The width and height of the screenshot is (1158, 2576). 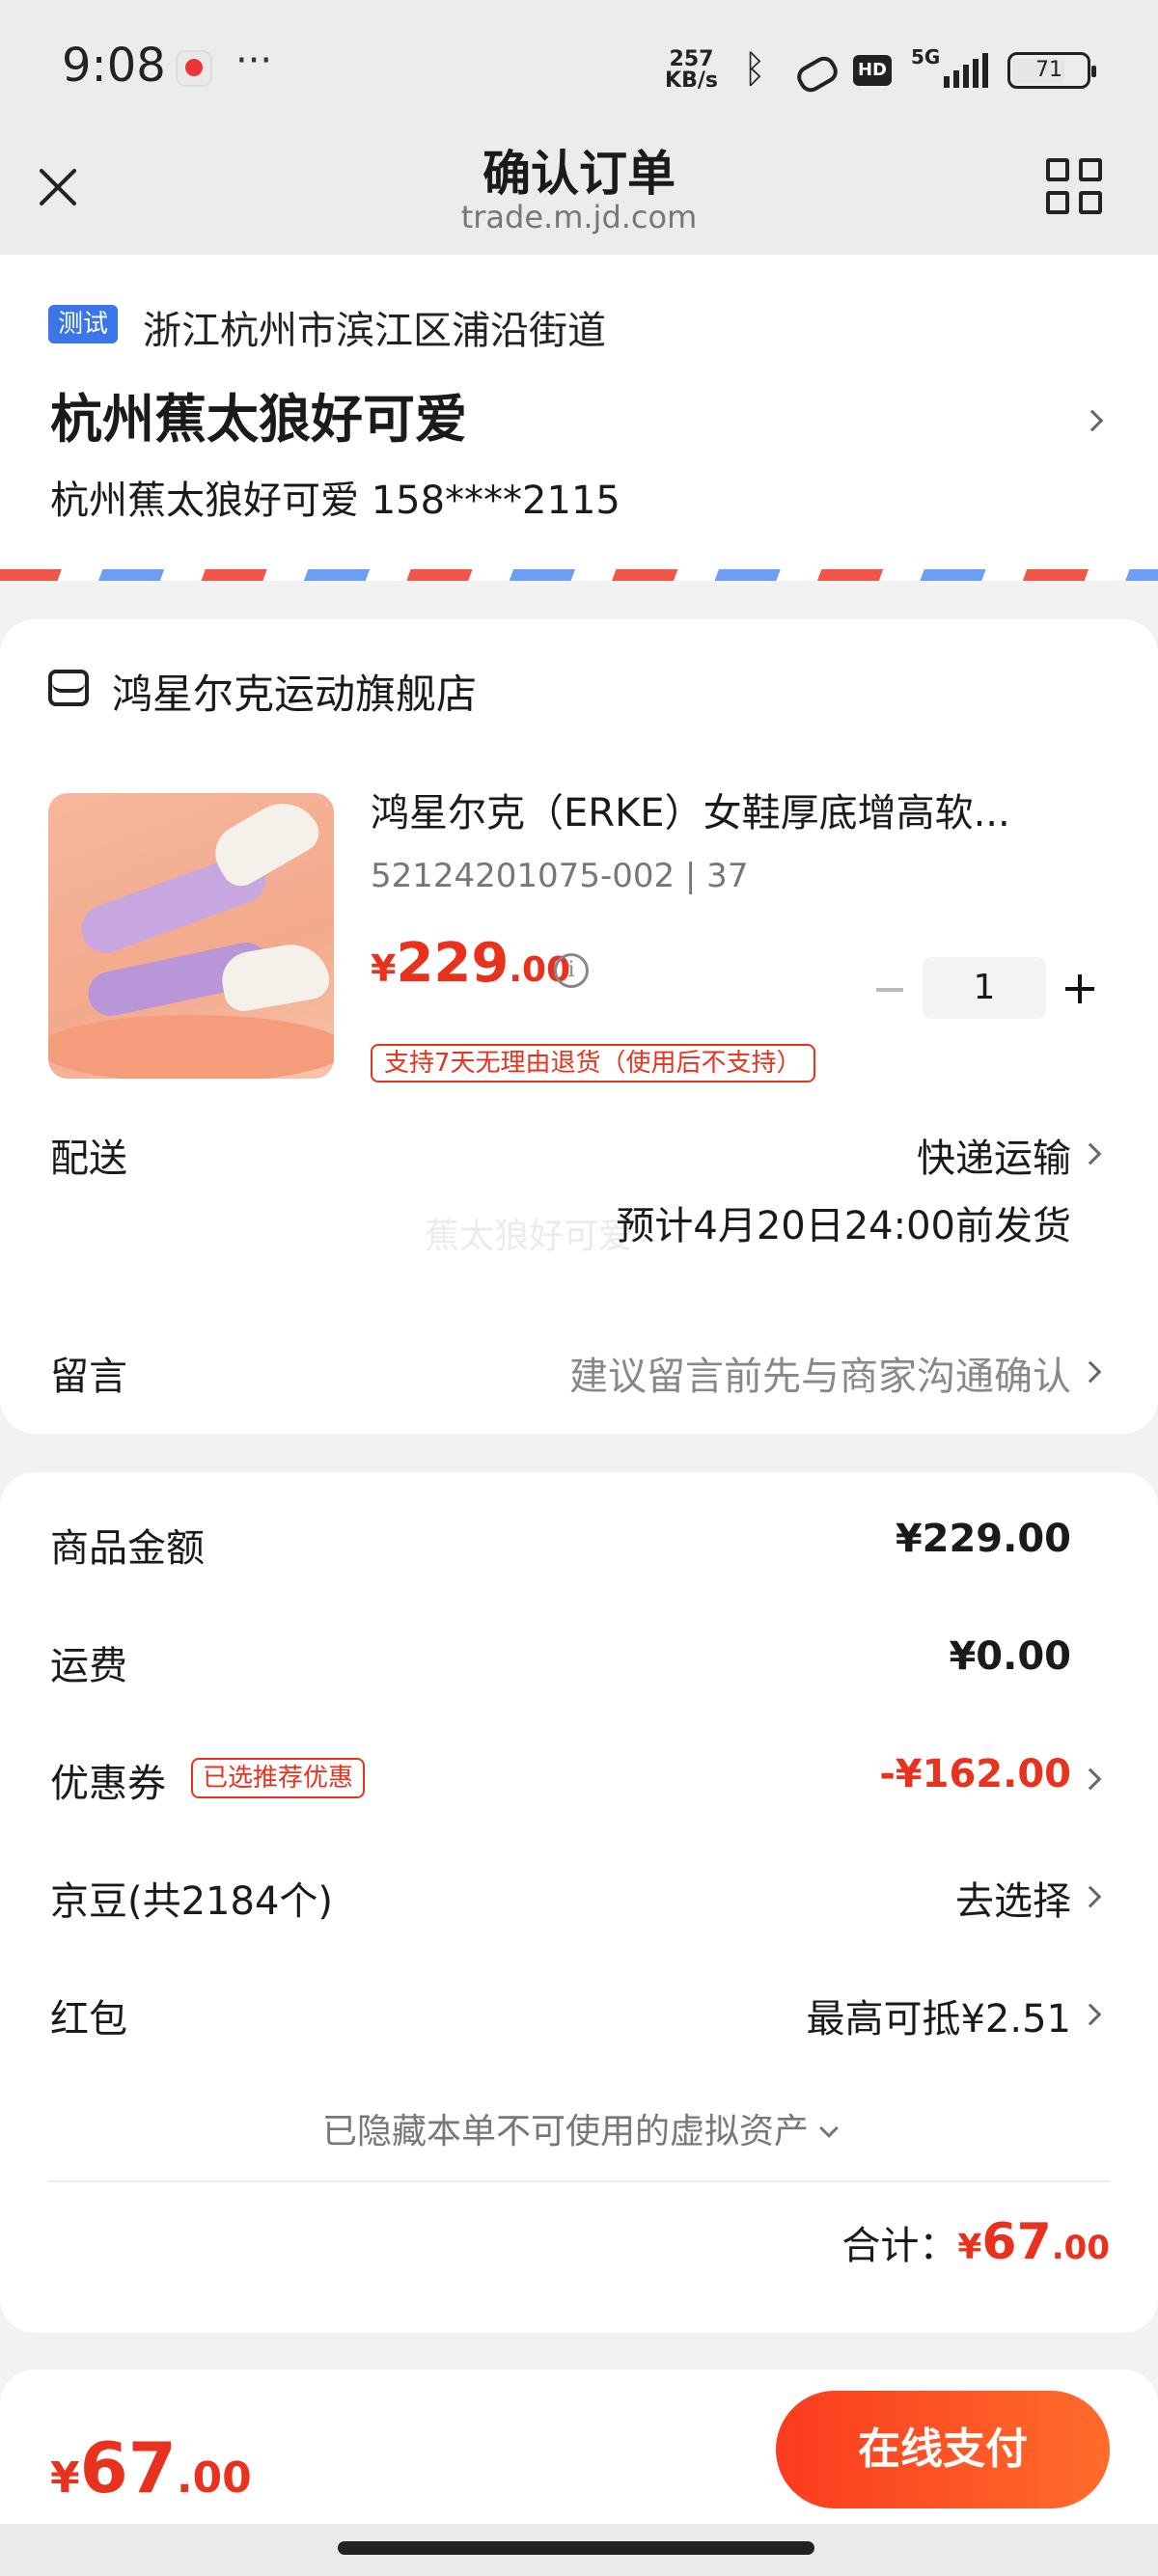 What do you see at coordinates (88, 1666) in the screenshot?
I see `shipping-label: 运费` at bounding box center [88, 1666].